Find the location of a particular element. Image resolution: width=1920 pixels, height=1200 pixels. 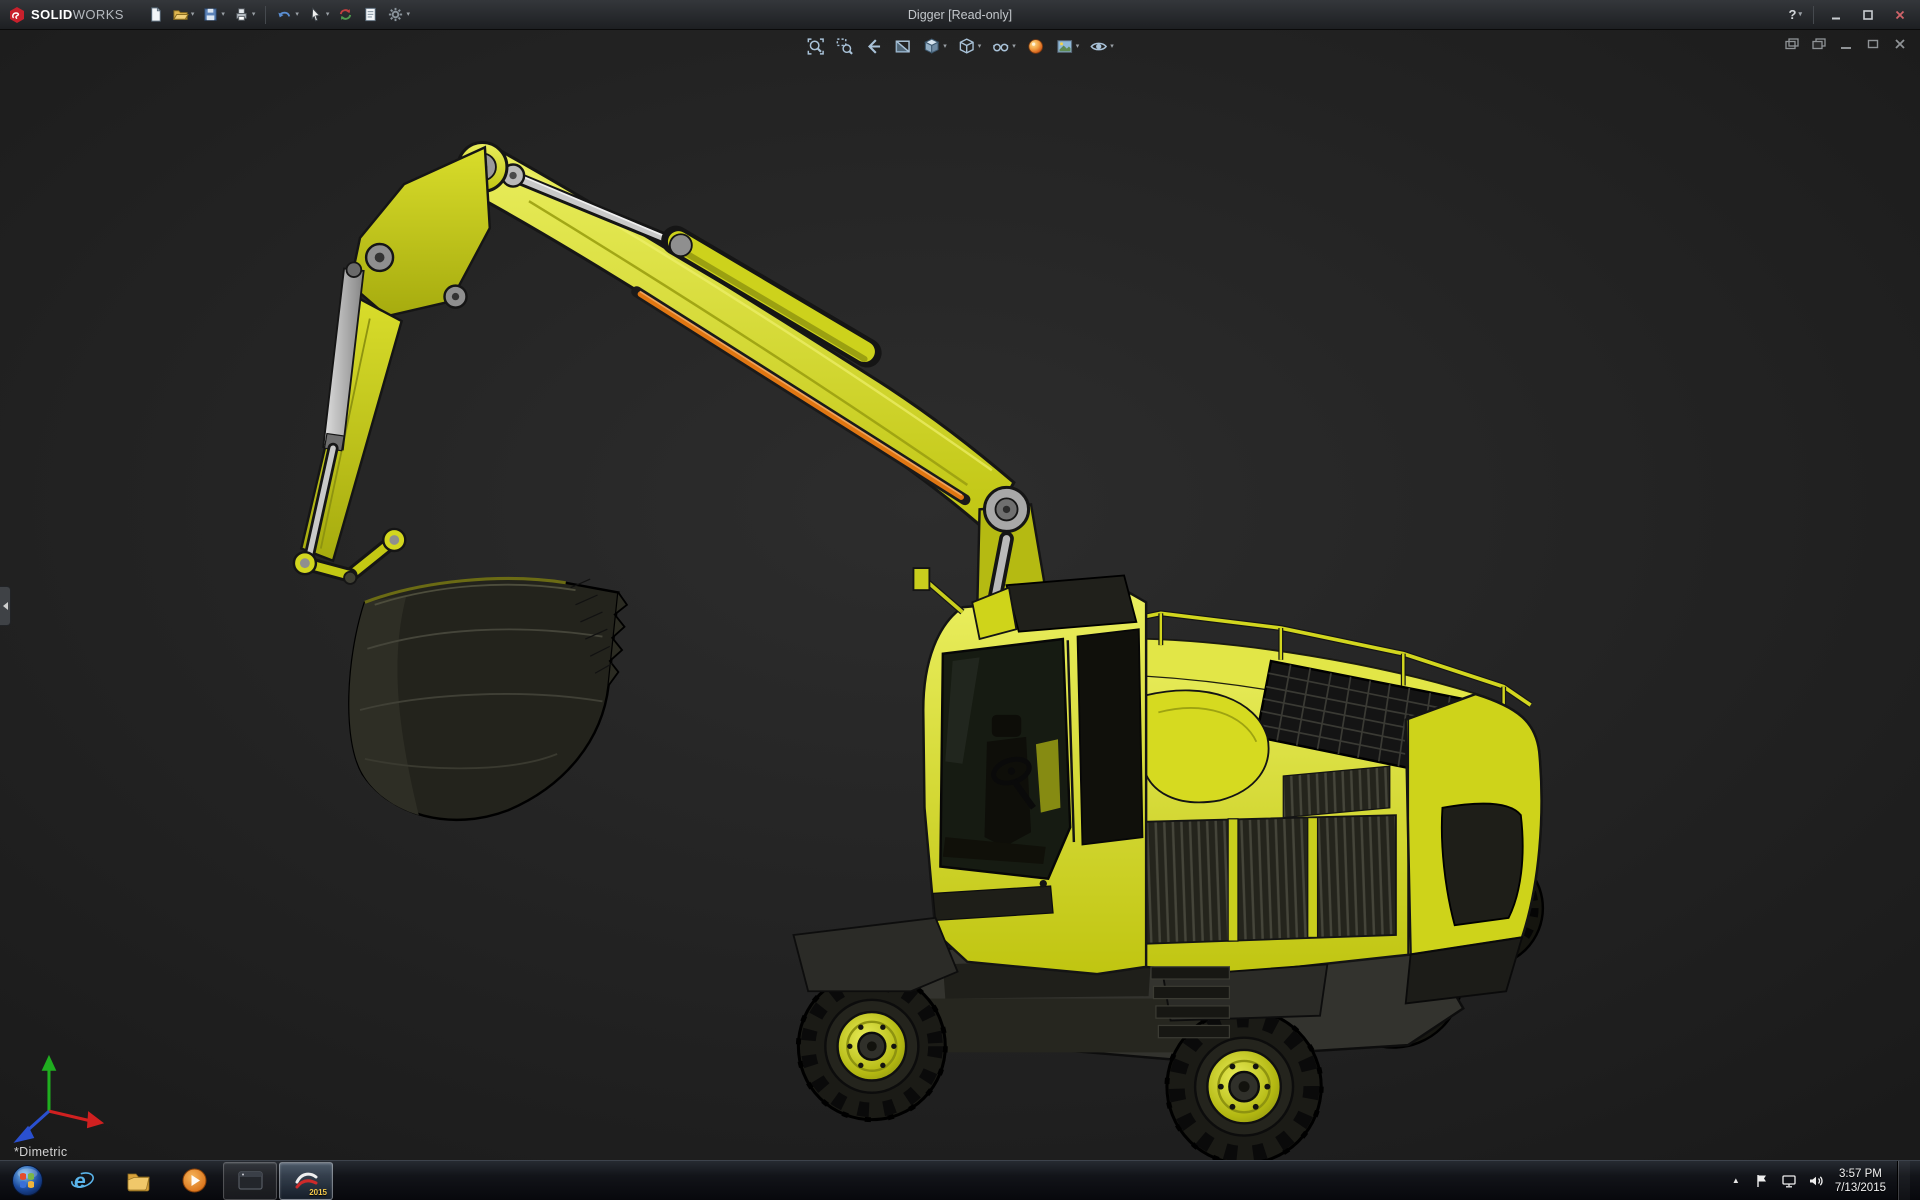

volume-icon is located at coordinates (1816, 1180).